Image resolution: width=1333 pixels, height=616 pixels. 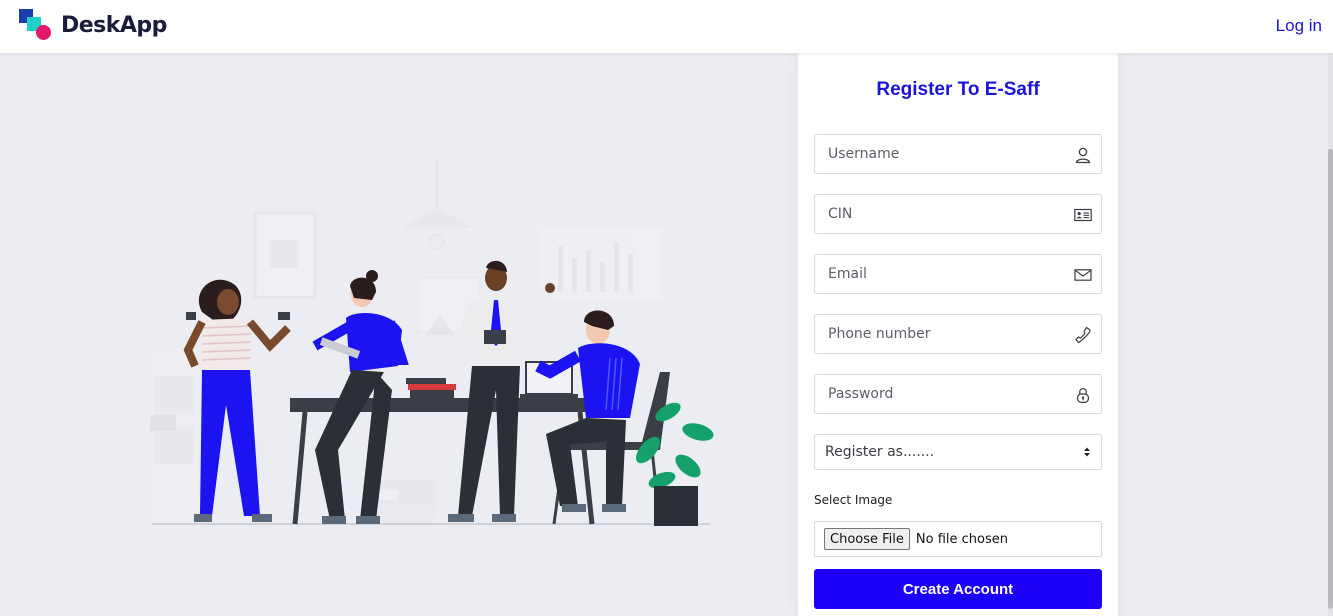 I want to click on cin-field, so click(x=958, y=214).